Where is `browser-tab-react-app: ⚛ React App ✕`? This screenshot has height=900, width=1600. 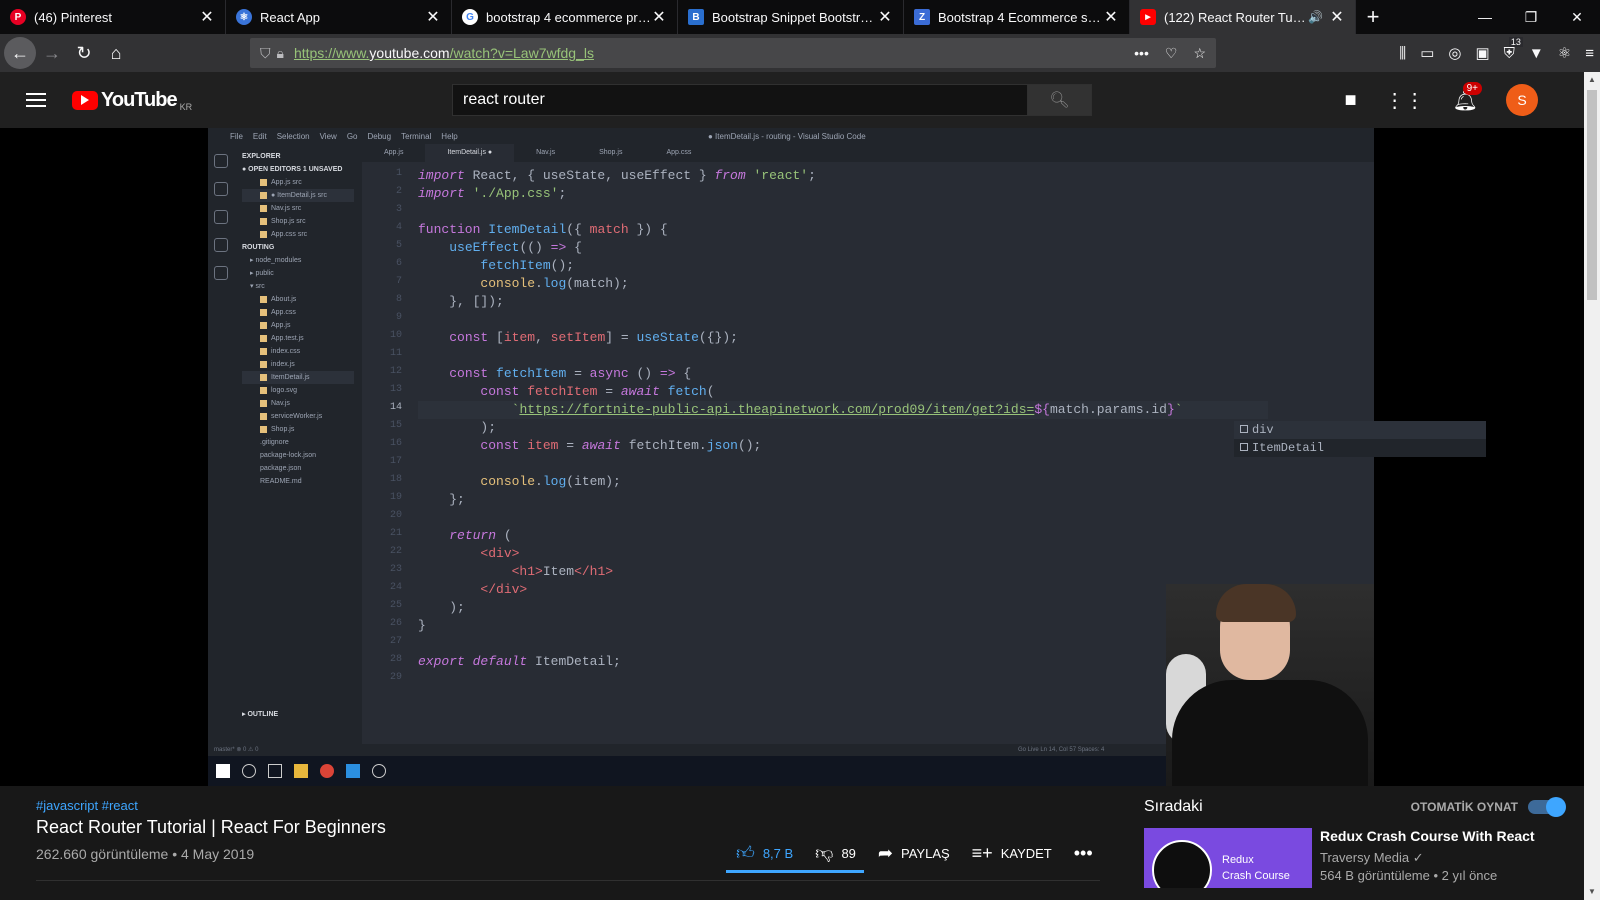
browser-tab-react-app: ⚛ React App ✕ is located at coordinates (339, 17).